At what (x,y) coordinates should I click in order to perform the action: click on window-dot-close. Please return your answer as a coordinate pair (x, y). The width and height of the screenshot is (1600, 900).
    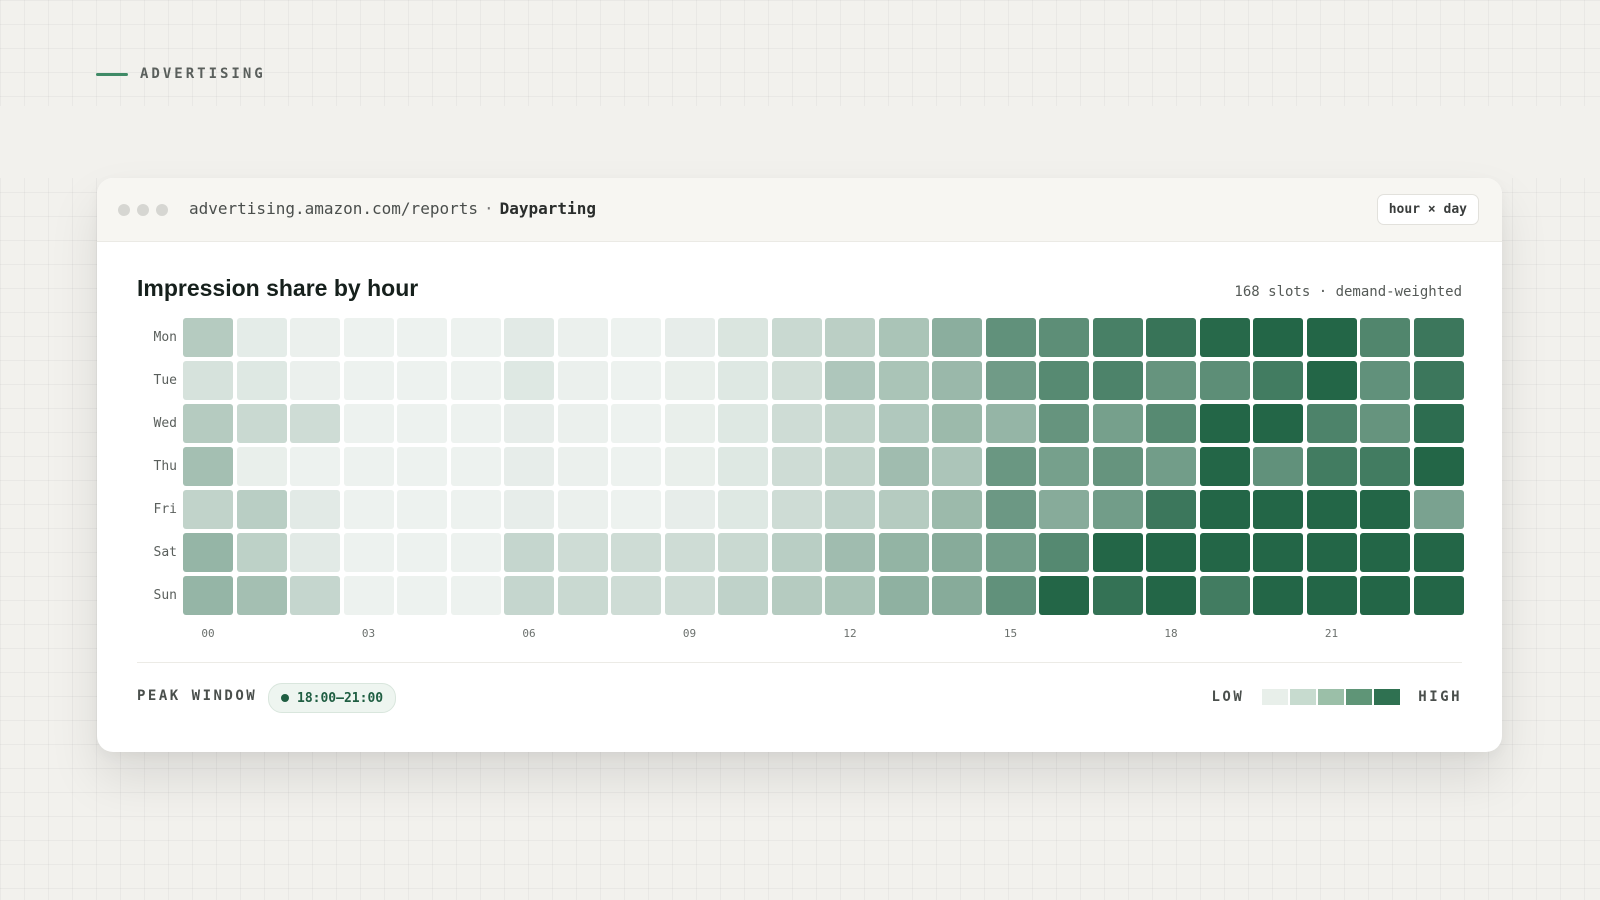
    Looking at the image, I should click on (124, 210).